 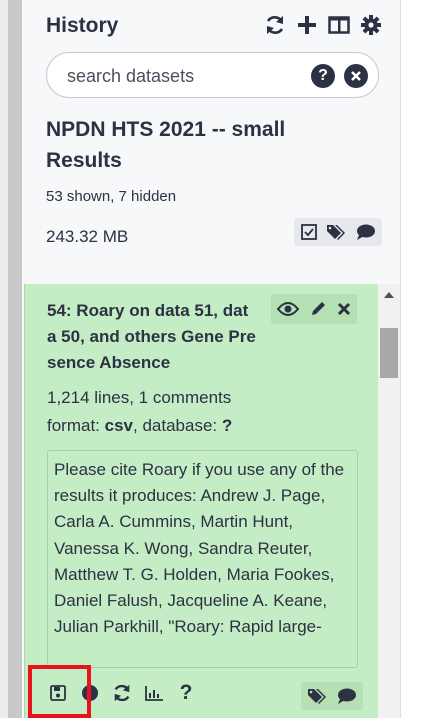 I want to click on columns-icon, so click(x=339, y=25).